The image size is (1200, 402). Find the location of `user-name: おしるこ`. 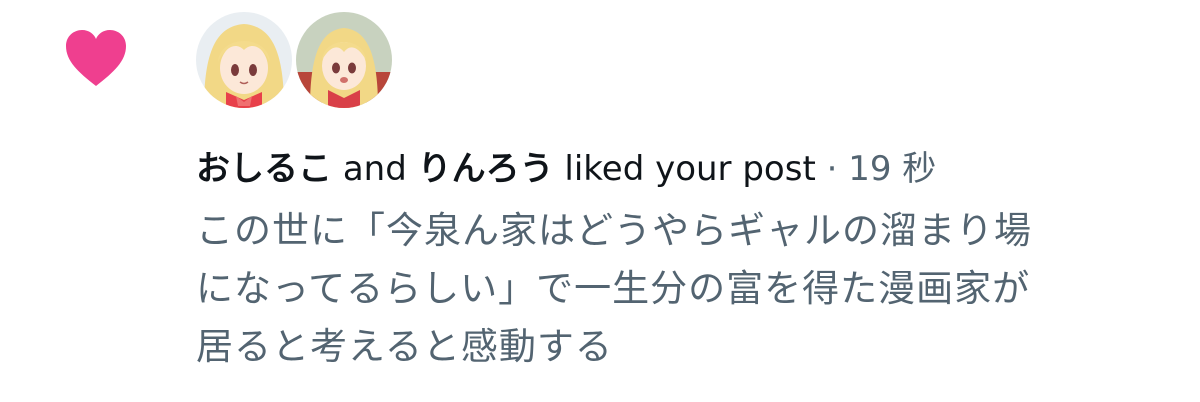

user-name: おしるこ is located at coordinates (264, 169).